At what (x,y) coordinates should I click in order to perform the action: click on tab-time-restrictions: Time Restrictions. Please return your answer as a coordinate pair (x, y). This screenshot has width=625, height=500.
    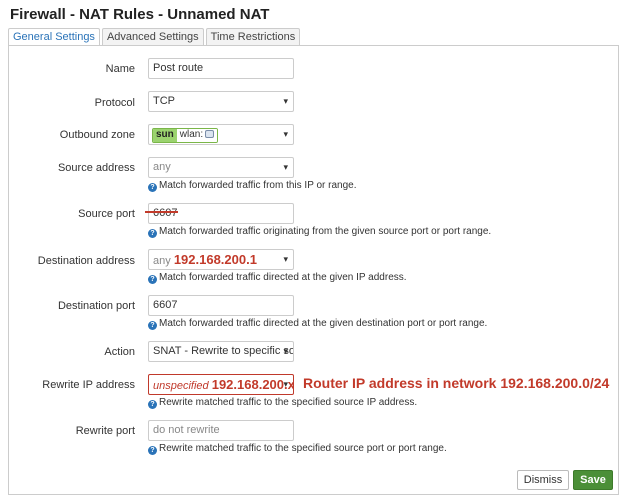
    Looking at the image, I should click on (253, 36).